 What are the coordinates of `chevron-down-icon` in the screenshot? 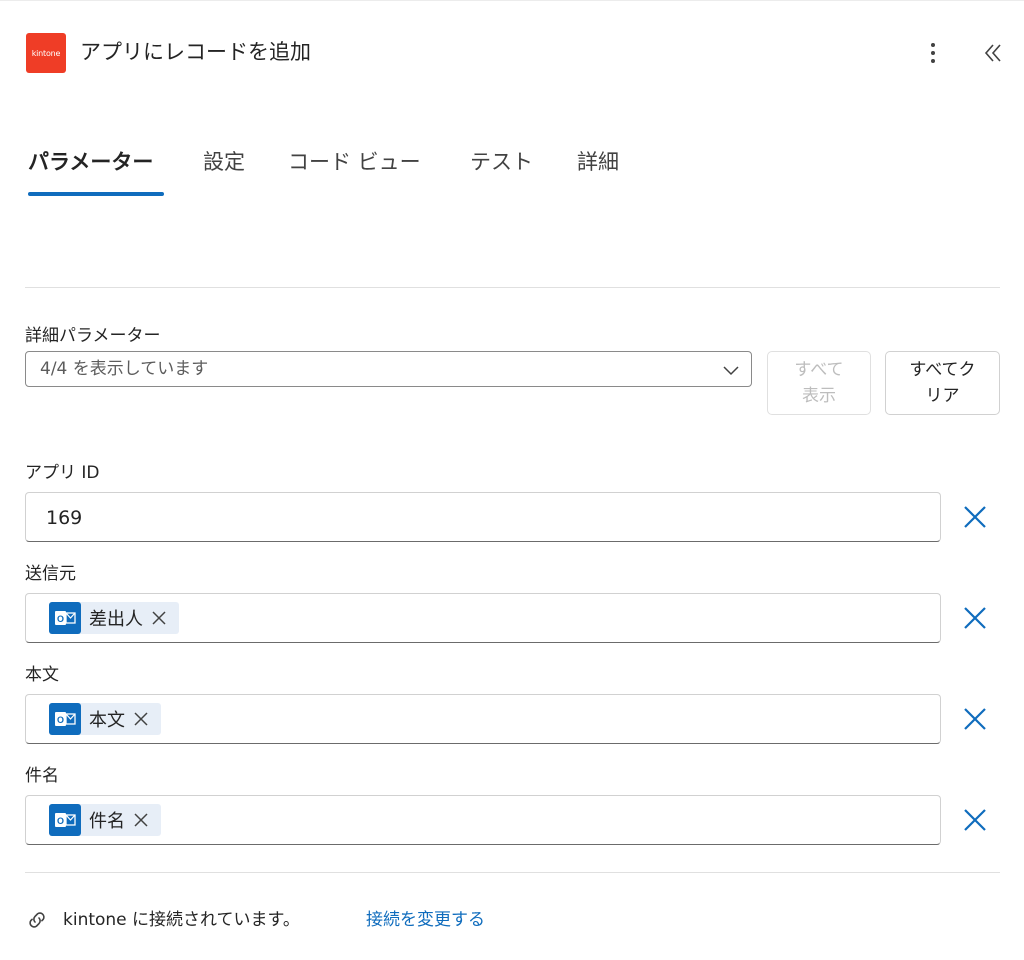 It's located at (731, 371).